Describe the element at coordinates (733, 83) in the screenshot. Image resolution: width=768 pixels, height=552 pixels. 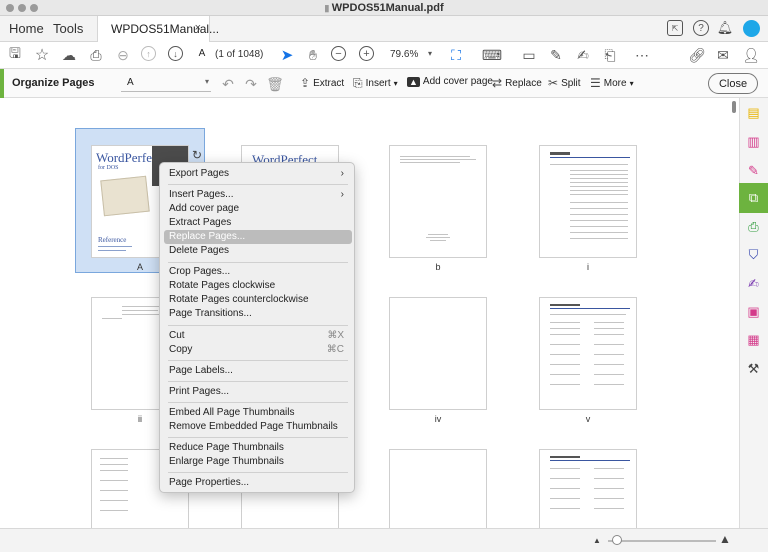
I see `close-organize-button: Close` at that location.